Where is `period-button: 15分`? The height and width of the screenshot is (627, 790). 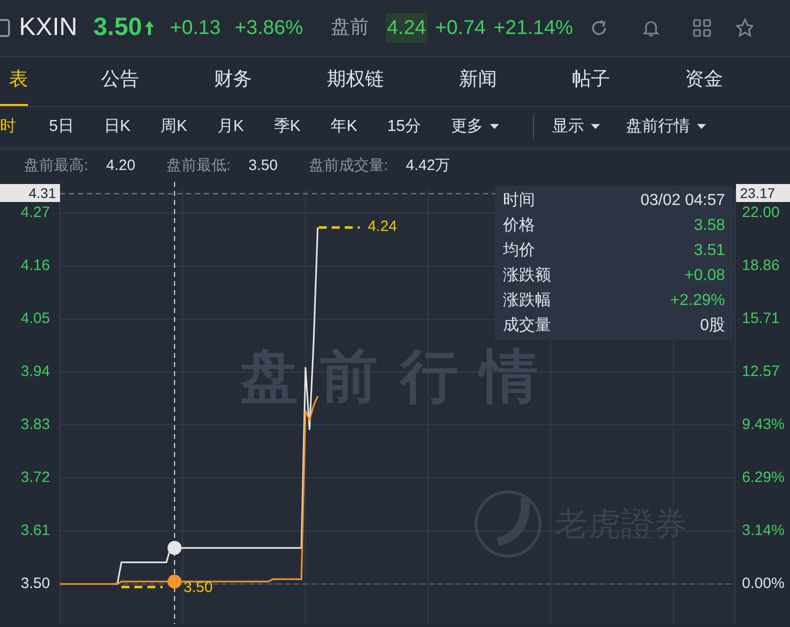
period-button: 15分 is located at coordinates (404, 127).